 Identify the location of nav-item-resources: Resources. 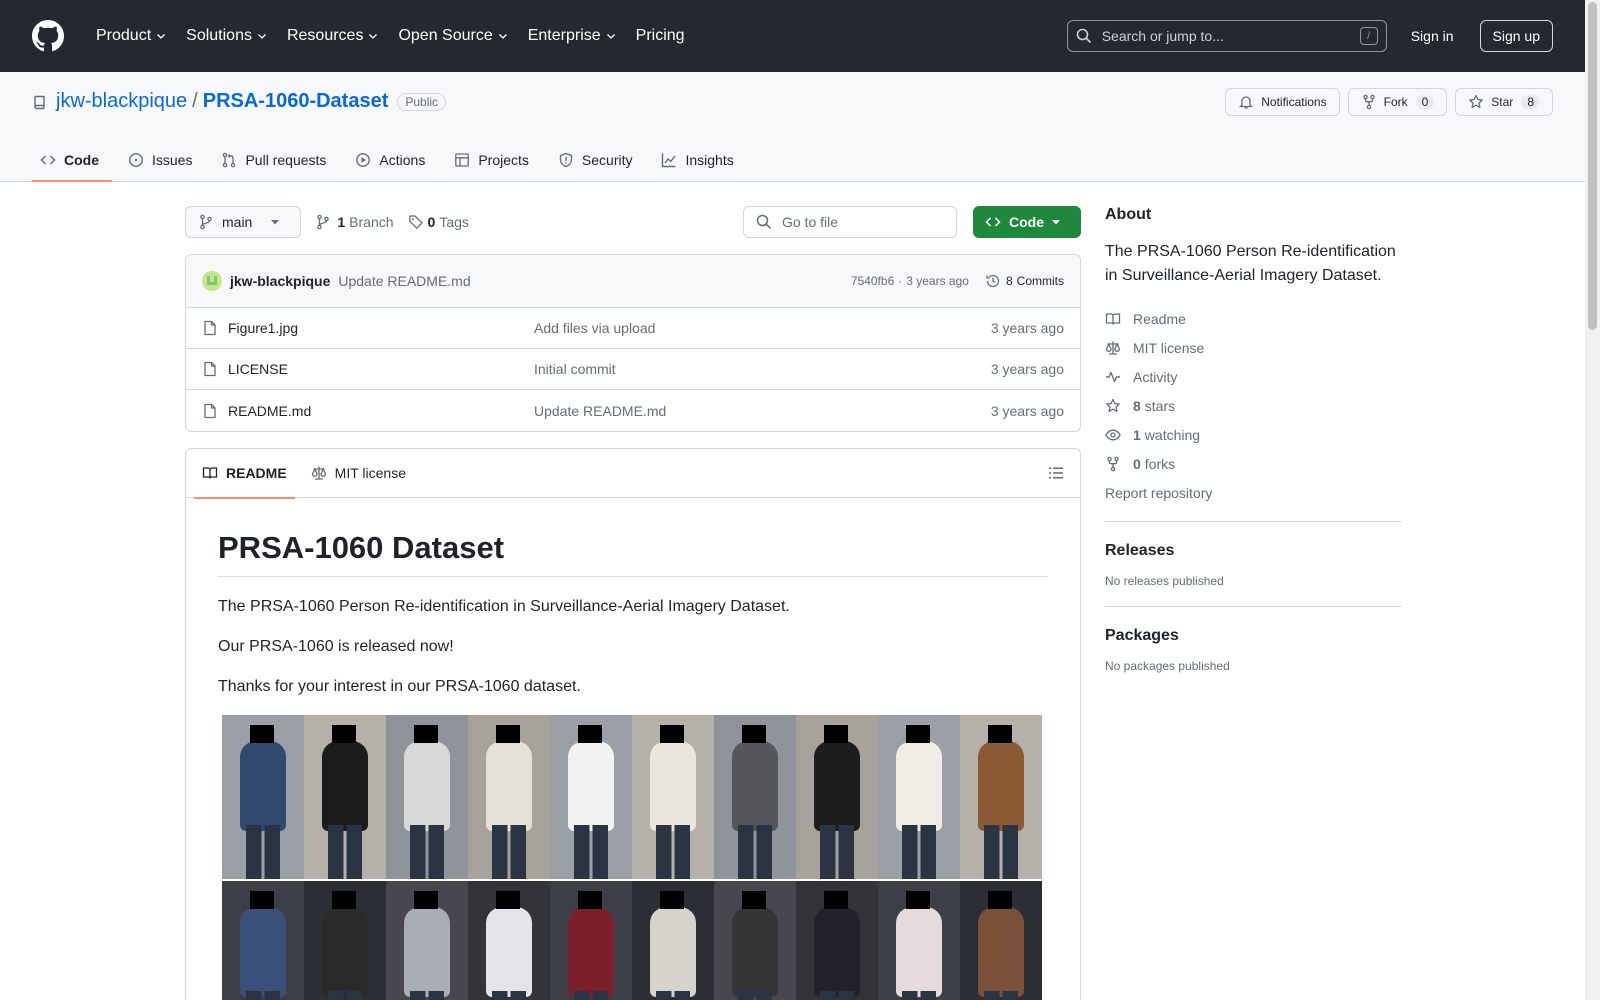
(332, 36).